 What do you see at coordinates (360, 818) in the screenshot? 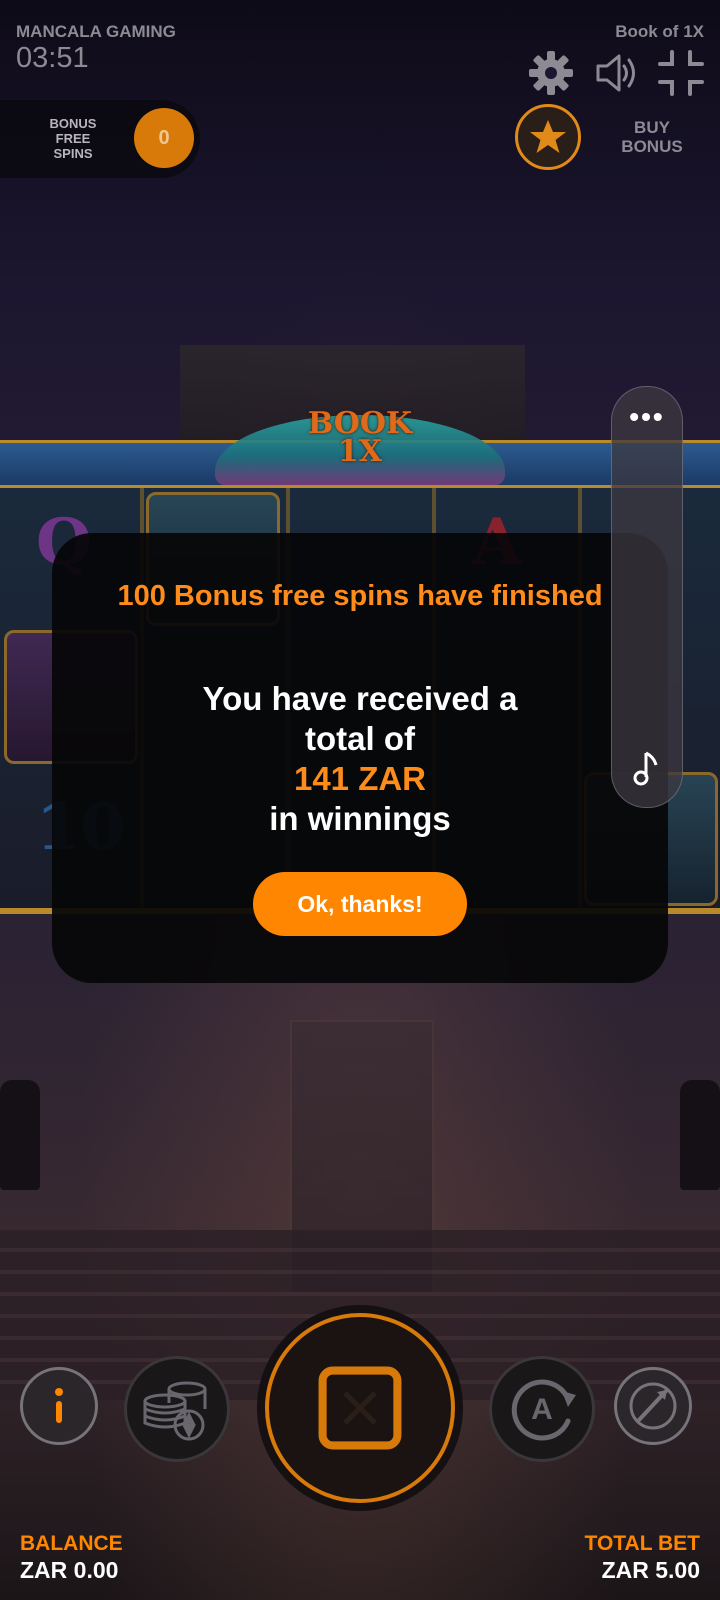
I see `dialog-line-3: in winnings` at bounding box center [360, 818].